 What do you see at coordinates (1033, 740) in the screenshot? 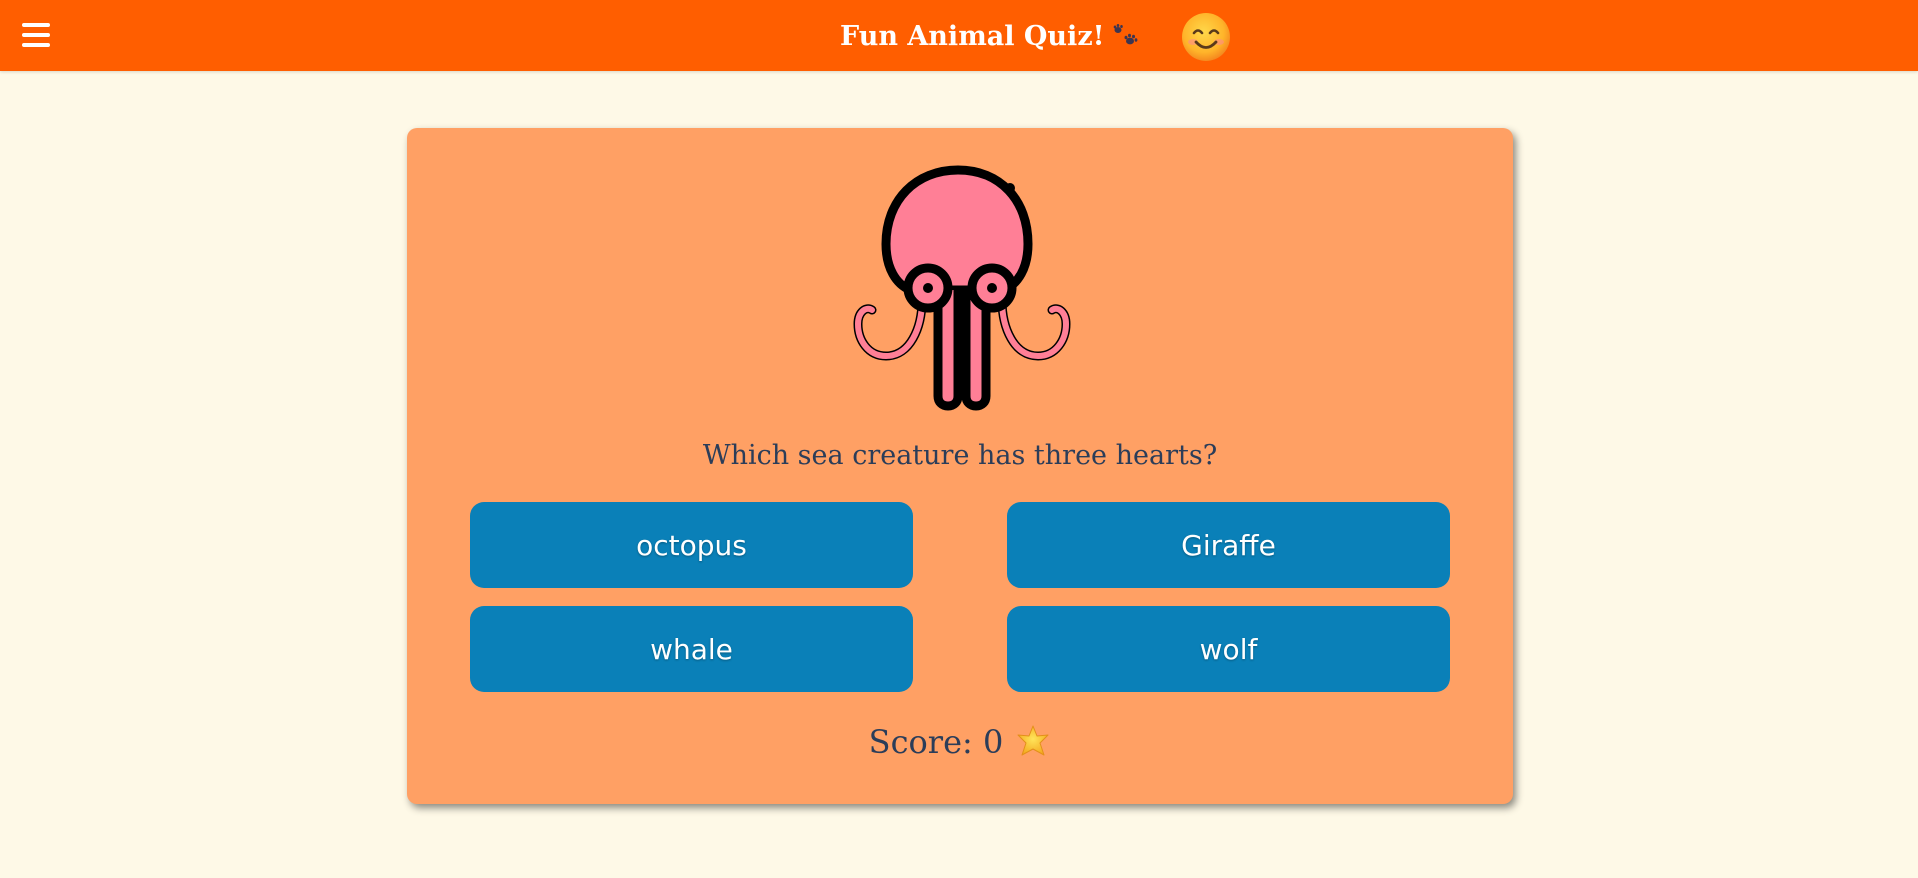
I see `star-icon` at bounding box center [1033, 740].